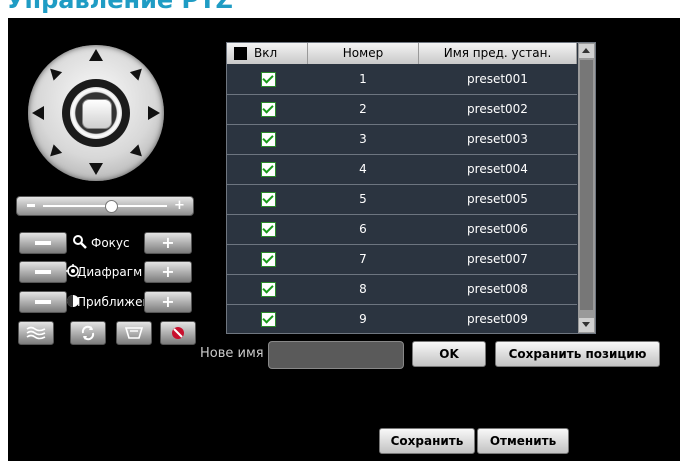  What do you see at coordinates (96, 55) in the screenshot?
I see `arrow-up-icon` at bounding box center [96, 55].